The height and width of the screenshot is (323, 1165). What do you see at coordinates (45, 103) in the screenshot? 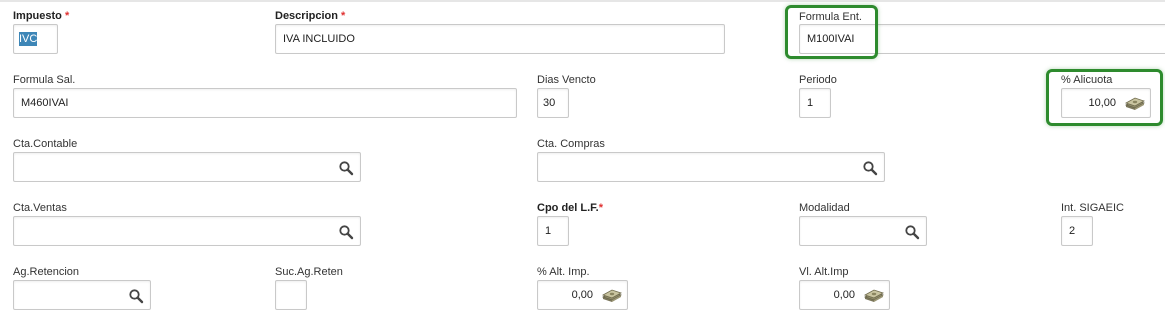
I see `formula-sal-value: M460IVAI` at bounding box center [45, 103].